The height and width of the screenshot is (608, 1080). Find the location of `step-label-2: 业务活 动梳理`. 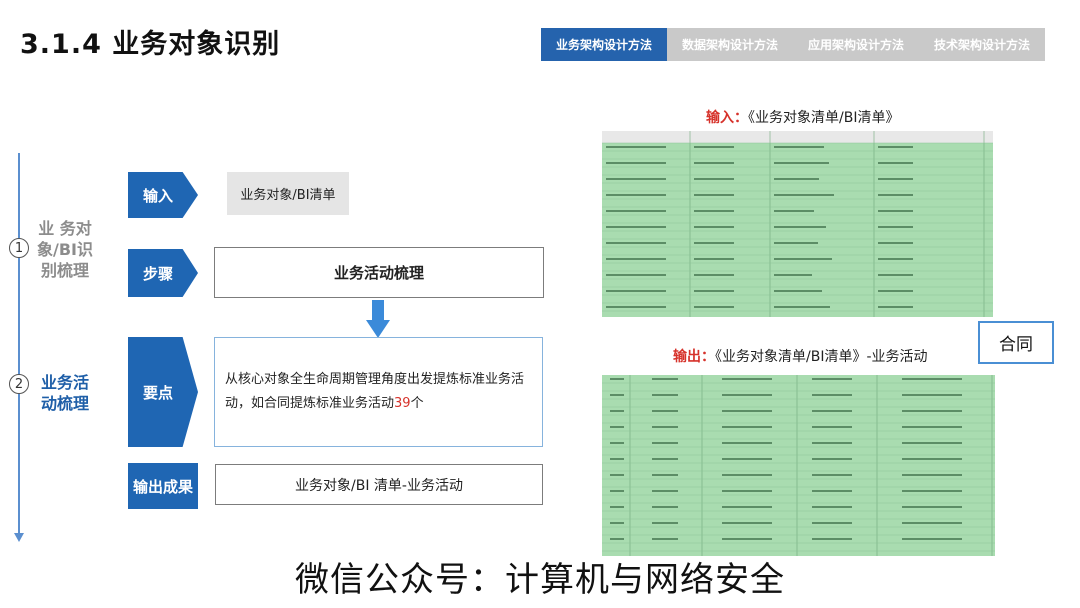

step-label-2: 业务活 动梳理 is located at coordinates (65, 393).